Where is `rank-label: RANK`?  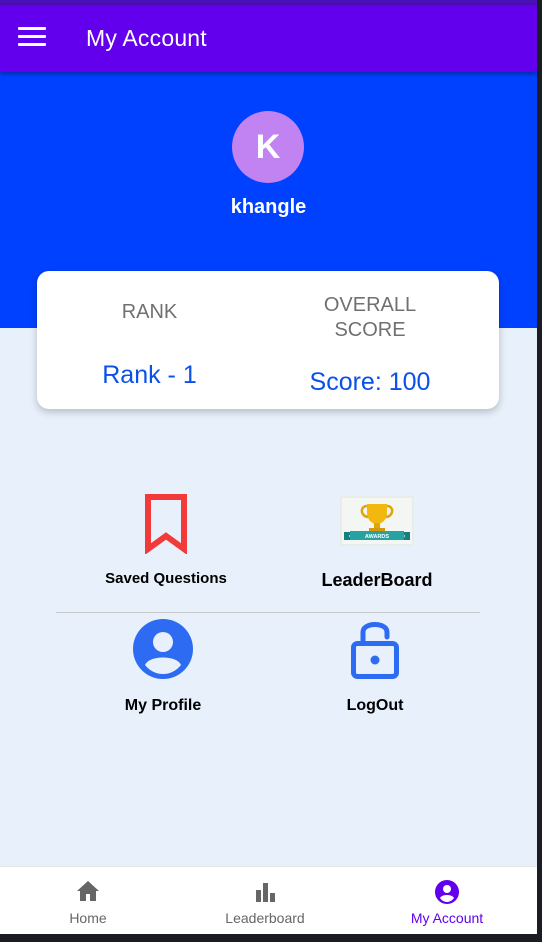
rank-label: RANK is located at coordinates (149, 312).